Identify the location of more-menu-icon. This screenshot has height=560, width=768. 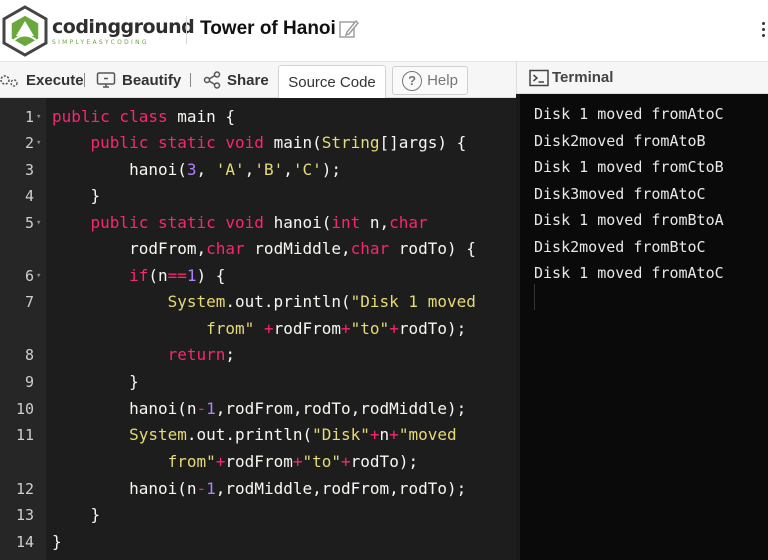
(764, 30).